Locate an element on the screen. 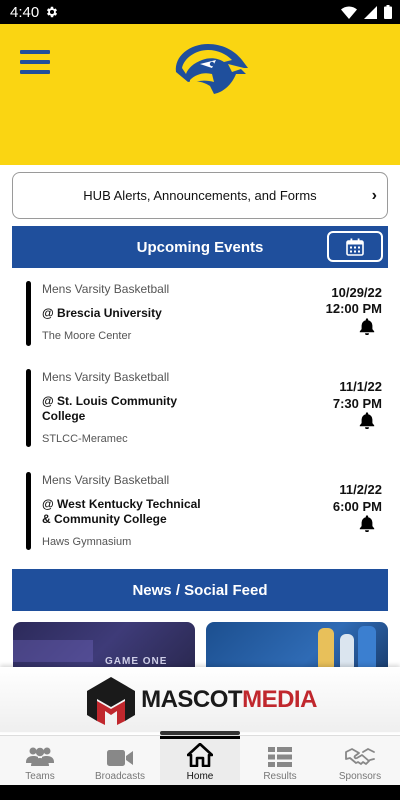 Image resolution: width=400 pixels, height=800 pixels. news-card-text: GAME ONE is located at coordinates (136, 661).